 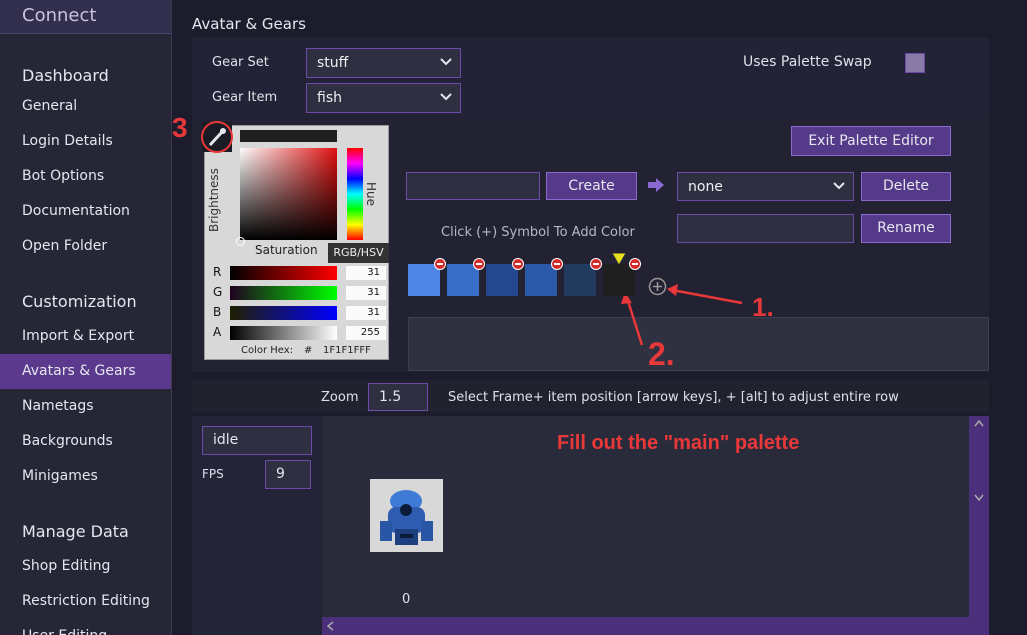 I want to click on sidebar-item-general: General, so click(x=85, y=106).